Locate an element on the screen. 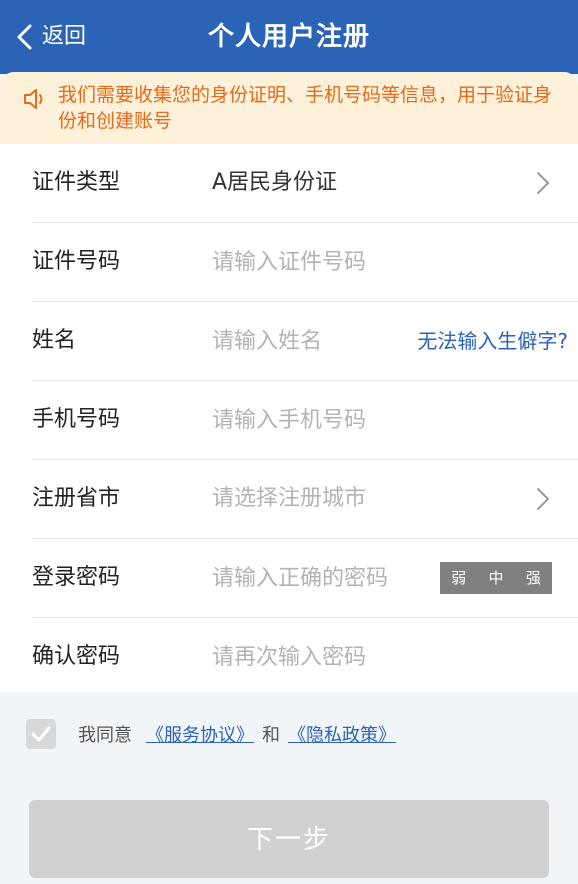 Image resolution: width=578 pixels, height=884 pixels. password-row: 登录密码 弱 中 强 is located at coordinates (305, 578).